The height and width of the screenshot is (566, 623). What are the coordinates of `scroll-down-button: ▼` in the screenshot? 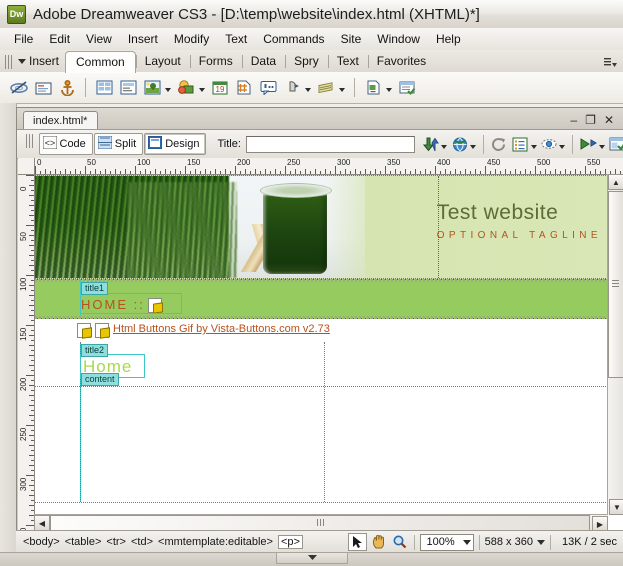 It's located at (616, 507).